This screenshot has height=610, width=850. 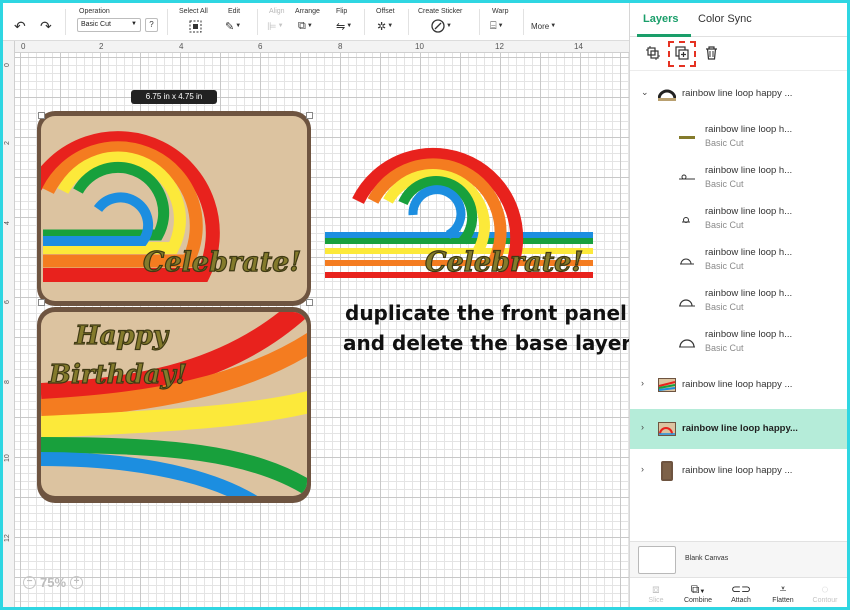 What do you see at coordinates (151, 25) in the screenshot?
I see `help-button: ?` at bounding box center [151, 25].